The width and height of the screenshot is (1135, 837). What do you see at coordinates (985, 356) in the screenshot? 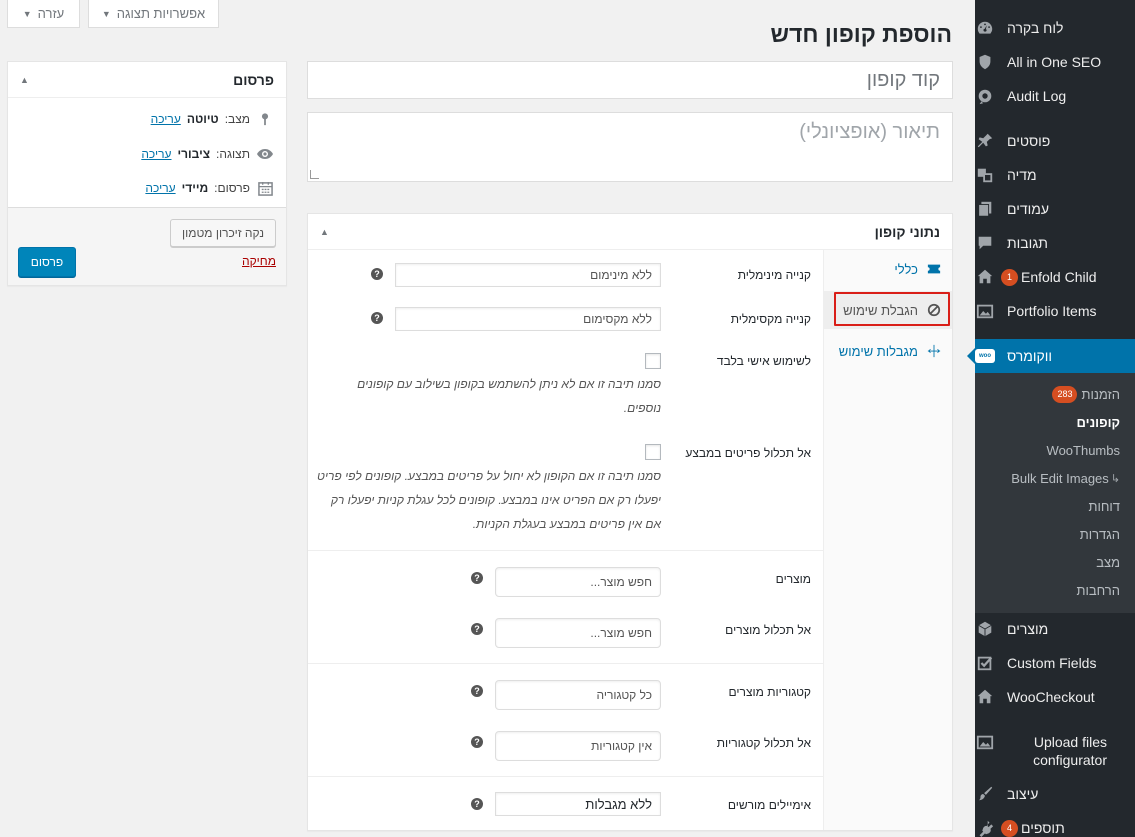
I see `woo-icon: woo` at bounding box center [985, 356].